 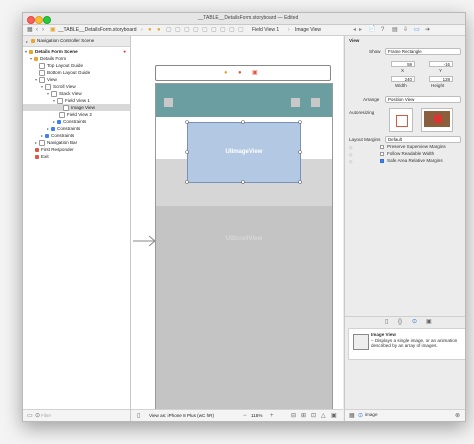 What do you see at coordinates (42, 142) in the screenshot?
I see `navigation-bar-icon` at bounding box center [42, 142].